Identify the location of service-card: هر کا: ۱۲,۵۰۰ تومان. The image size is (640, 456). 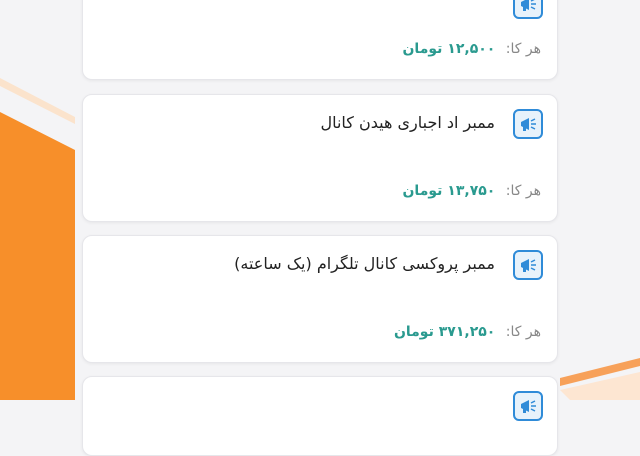
(320, 40).